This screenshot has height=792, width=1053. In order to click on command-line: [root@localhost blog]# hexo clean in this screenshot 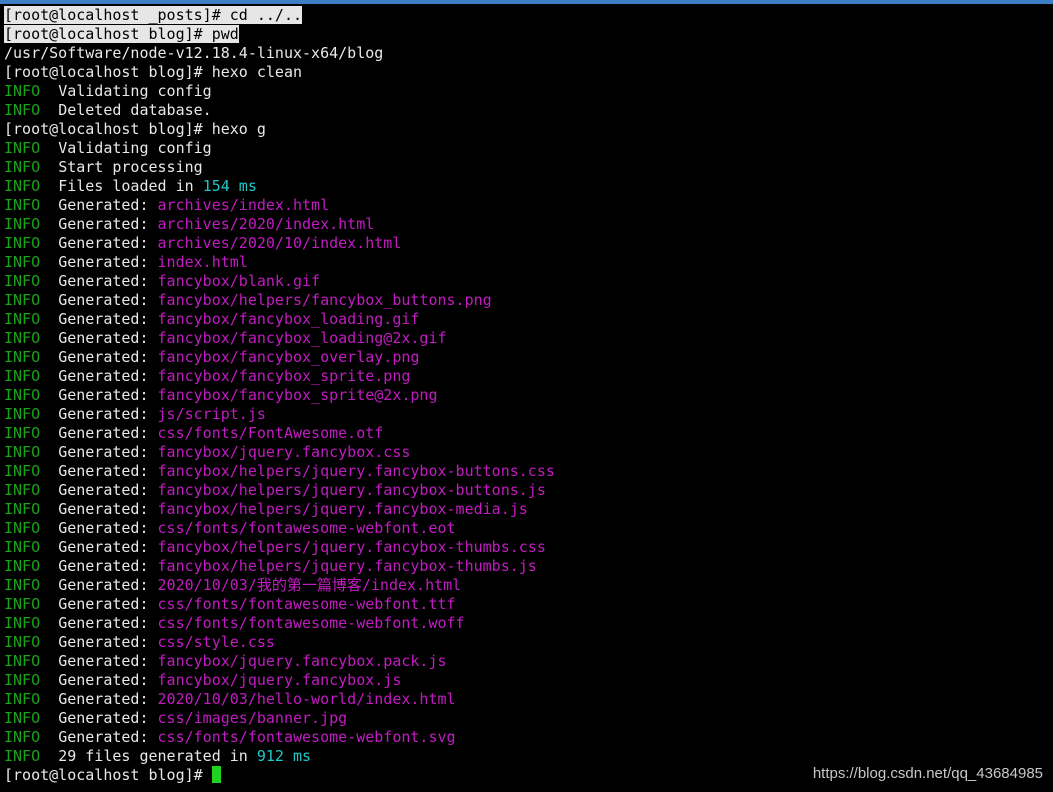, I will do `click(526, 72)`.